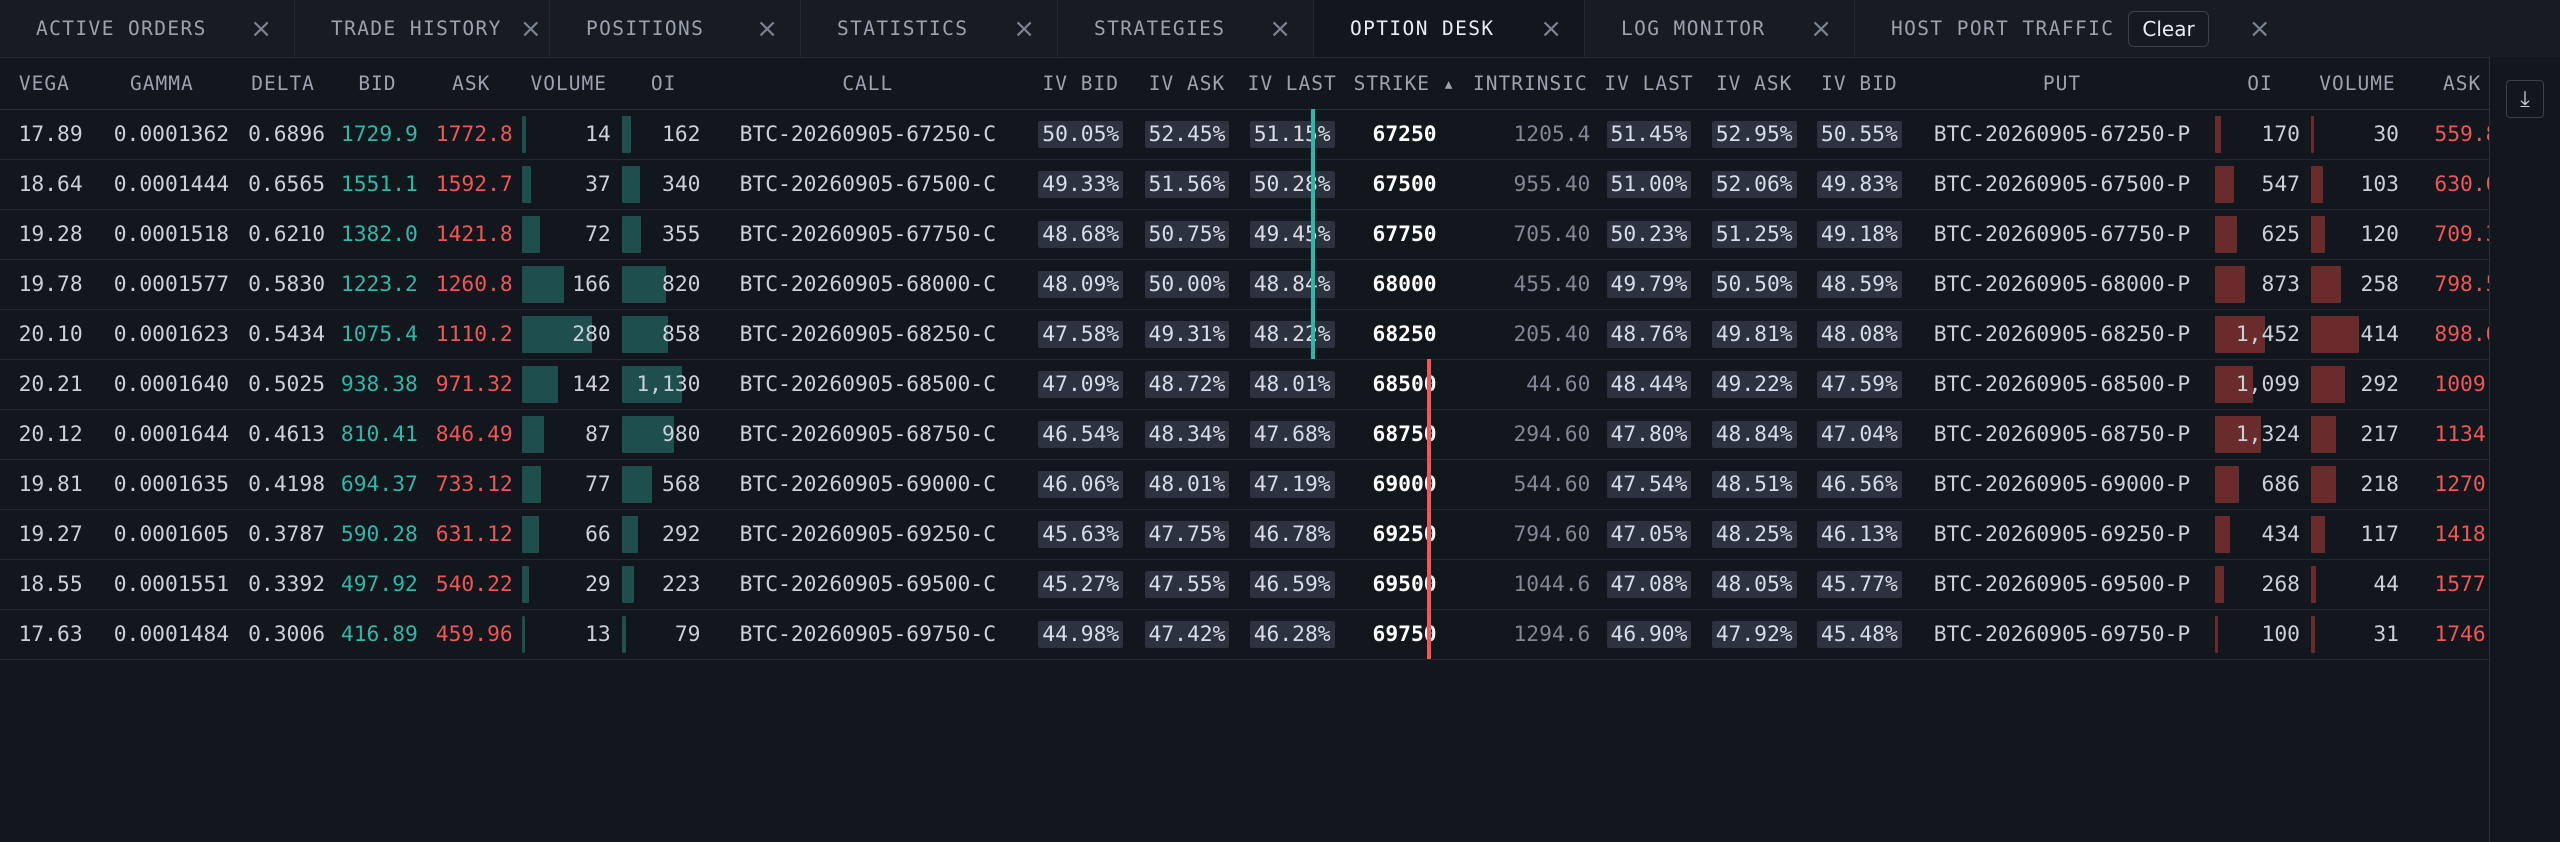 Image resolution: width=2560 pixels, height=842 pixels. Describe the element at coordinates (1404, 284) in the screenshot. I see `strike-cell: 68000` at that location.